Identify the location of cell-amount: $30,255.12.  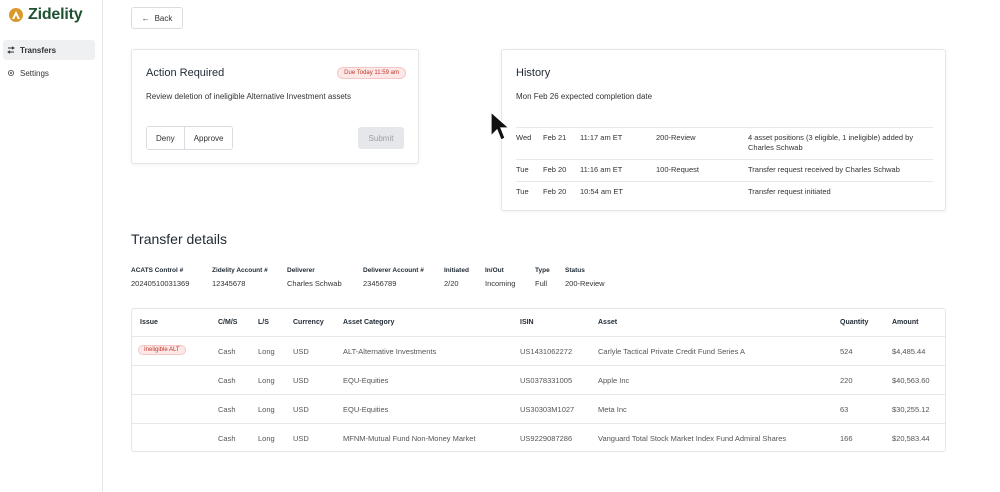
(911, 409).